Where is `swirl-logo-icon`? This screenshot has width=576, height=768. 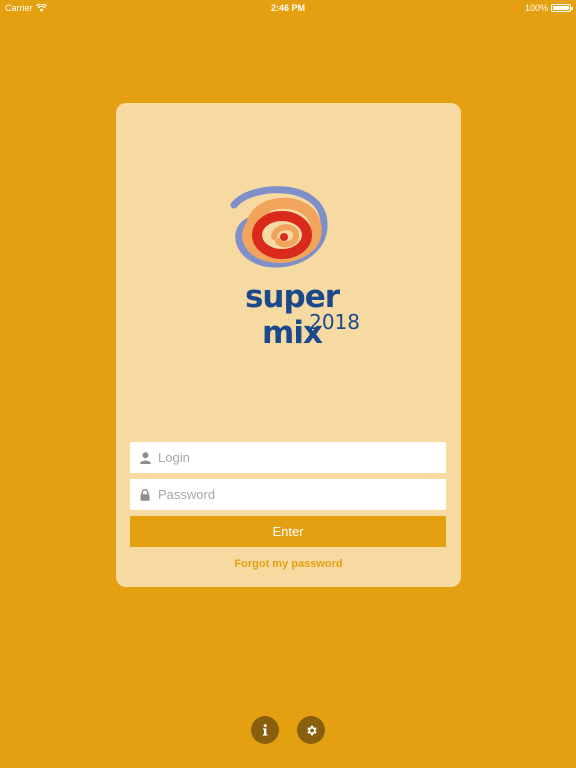
swirl-logo-icon is located at coordinates (279, 227).